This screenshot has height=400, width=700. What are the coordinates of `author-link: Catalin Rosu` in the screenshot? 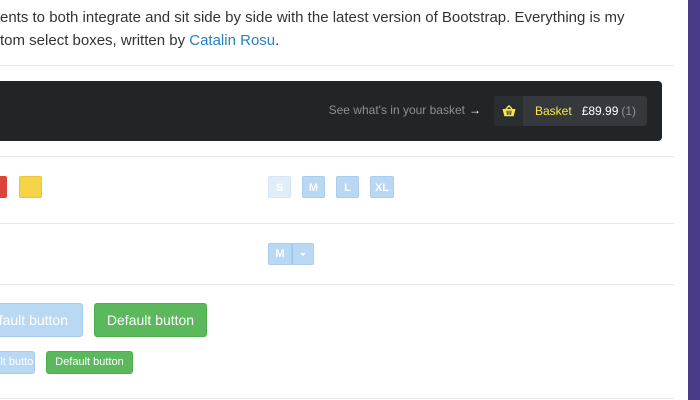 It's located at (232, 40).